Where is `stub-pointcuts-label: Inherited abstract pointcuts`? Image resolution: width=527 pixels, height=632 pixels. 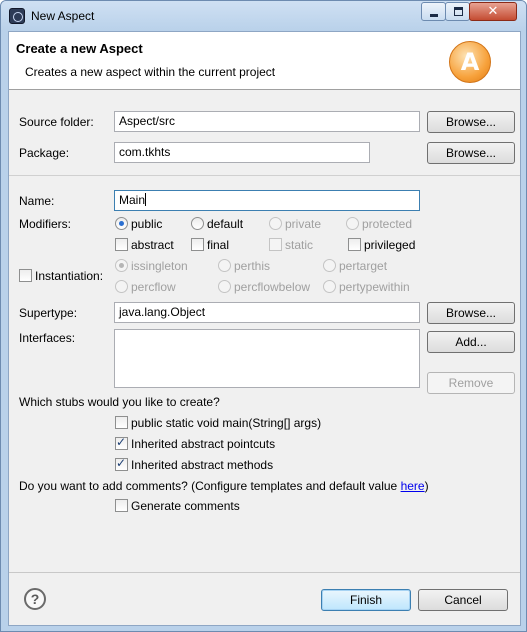 stub-pointcuts-label: Inherited abstract pointcuts is located at coordinates (203, 444).